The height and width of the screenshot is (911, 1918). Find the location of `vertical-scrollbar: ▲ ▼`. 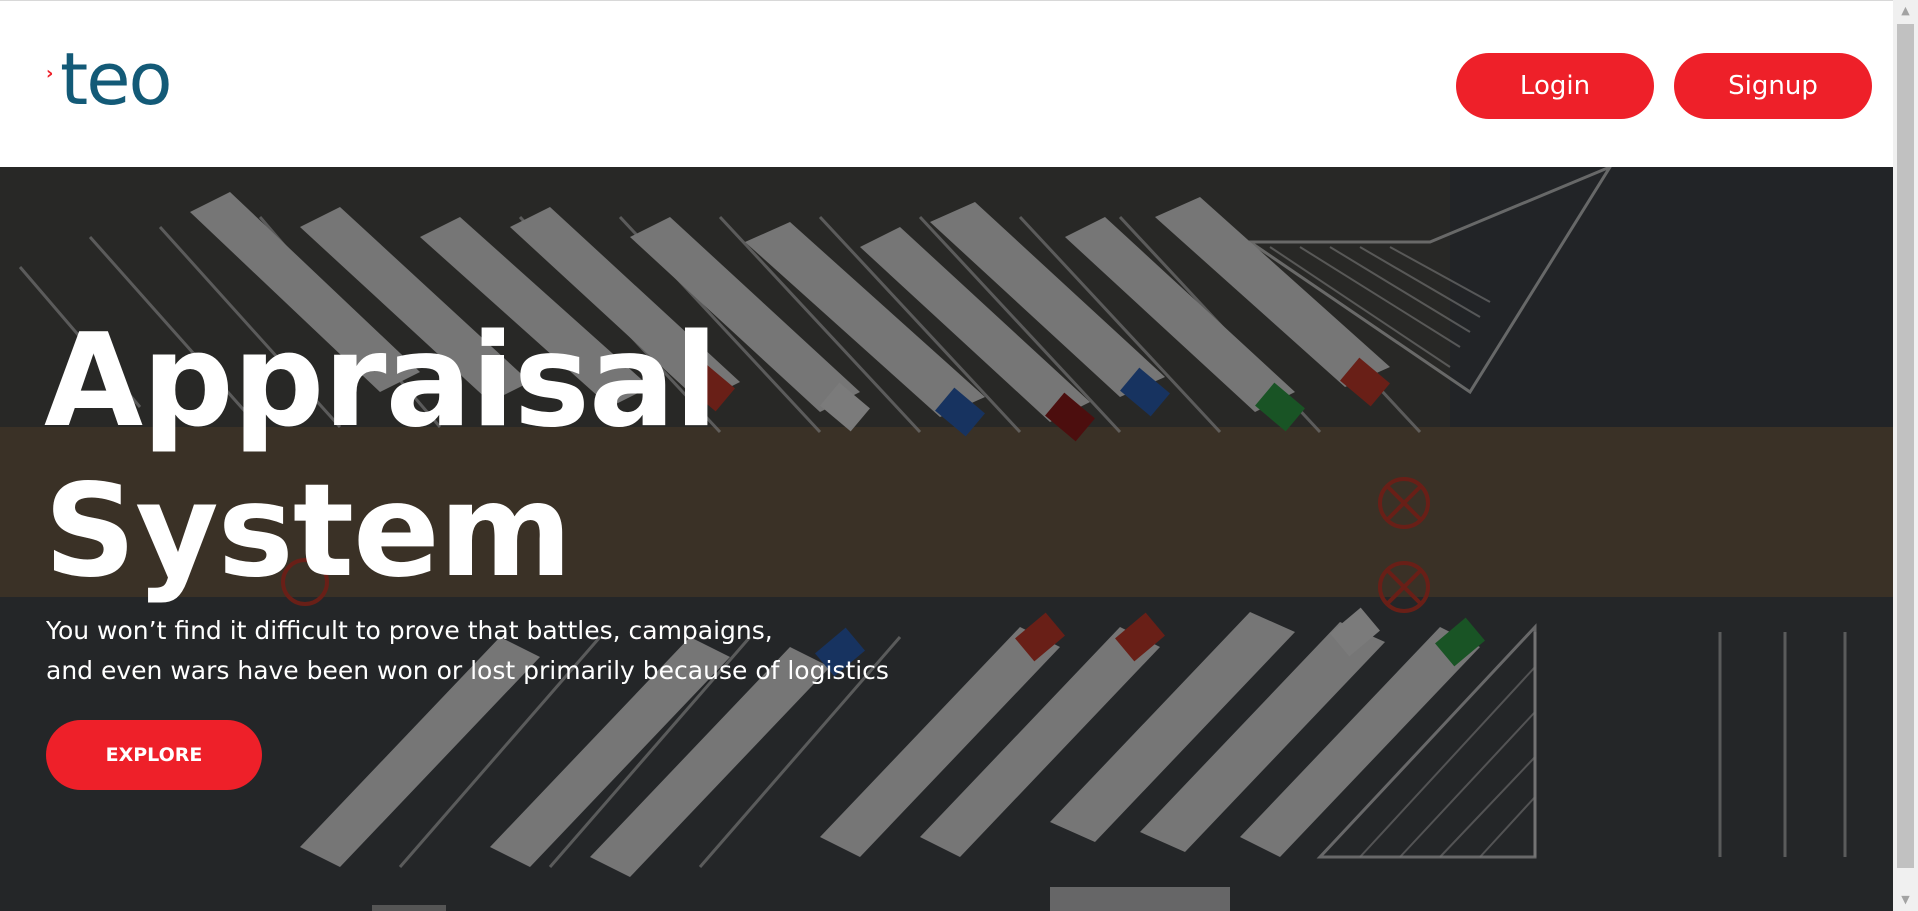

vertical-scrollbar: ▲ ▼ is located at coordinates (1905, 455).